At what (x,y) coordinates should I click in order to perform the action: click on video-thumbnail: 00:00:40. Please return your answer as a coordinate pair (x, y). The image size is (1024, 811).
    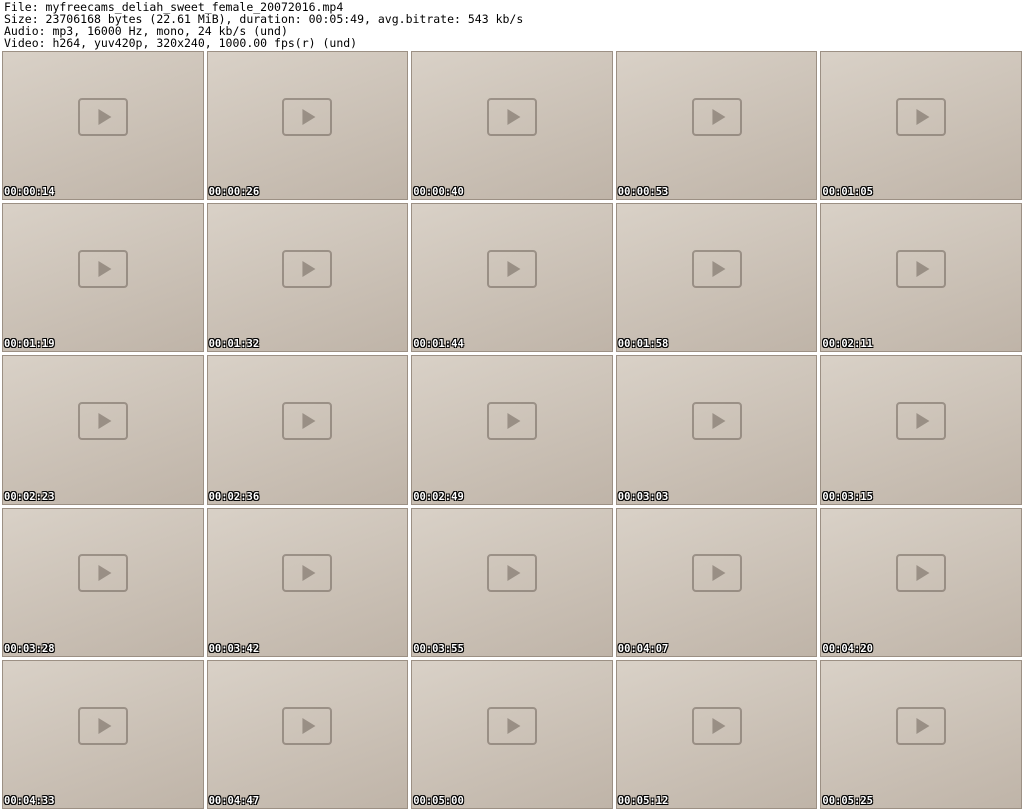
    Looking at the image, I should click on (512, 126).